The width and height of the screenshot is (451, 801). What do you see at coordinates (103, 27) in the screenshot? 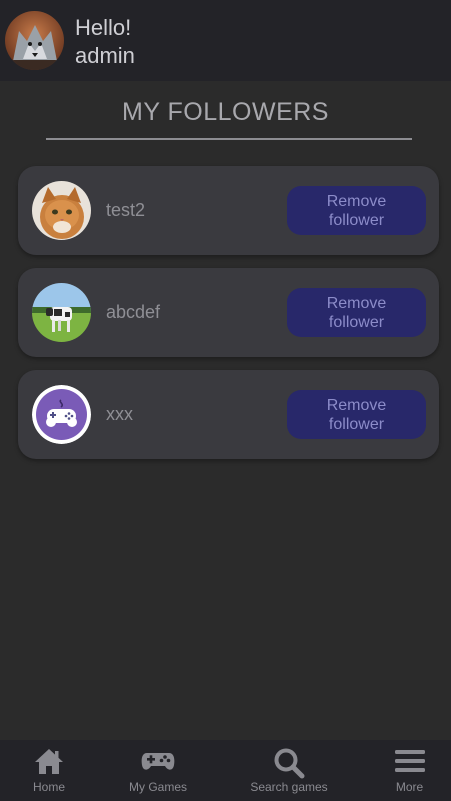
I see `greeting-text: Hello!` at bounding box center [103, 27].